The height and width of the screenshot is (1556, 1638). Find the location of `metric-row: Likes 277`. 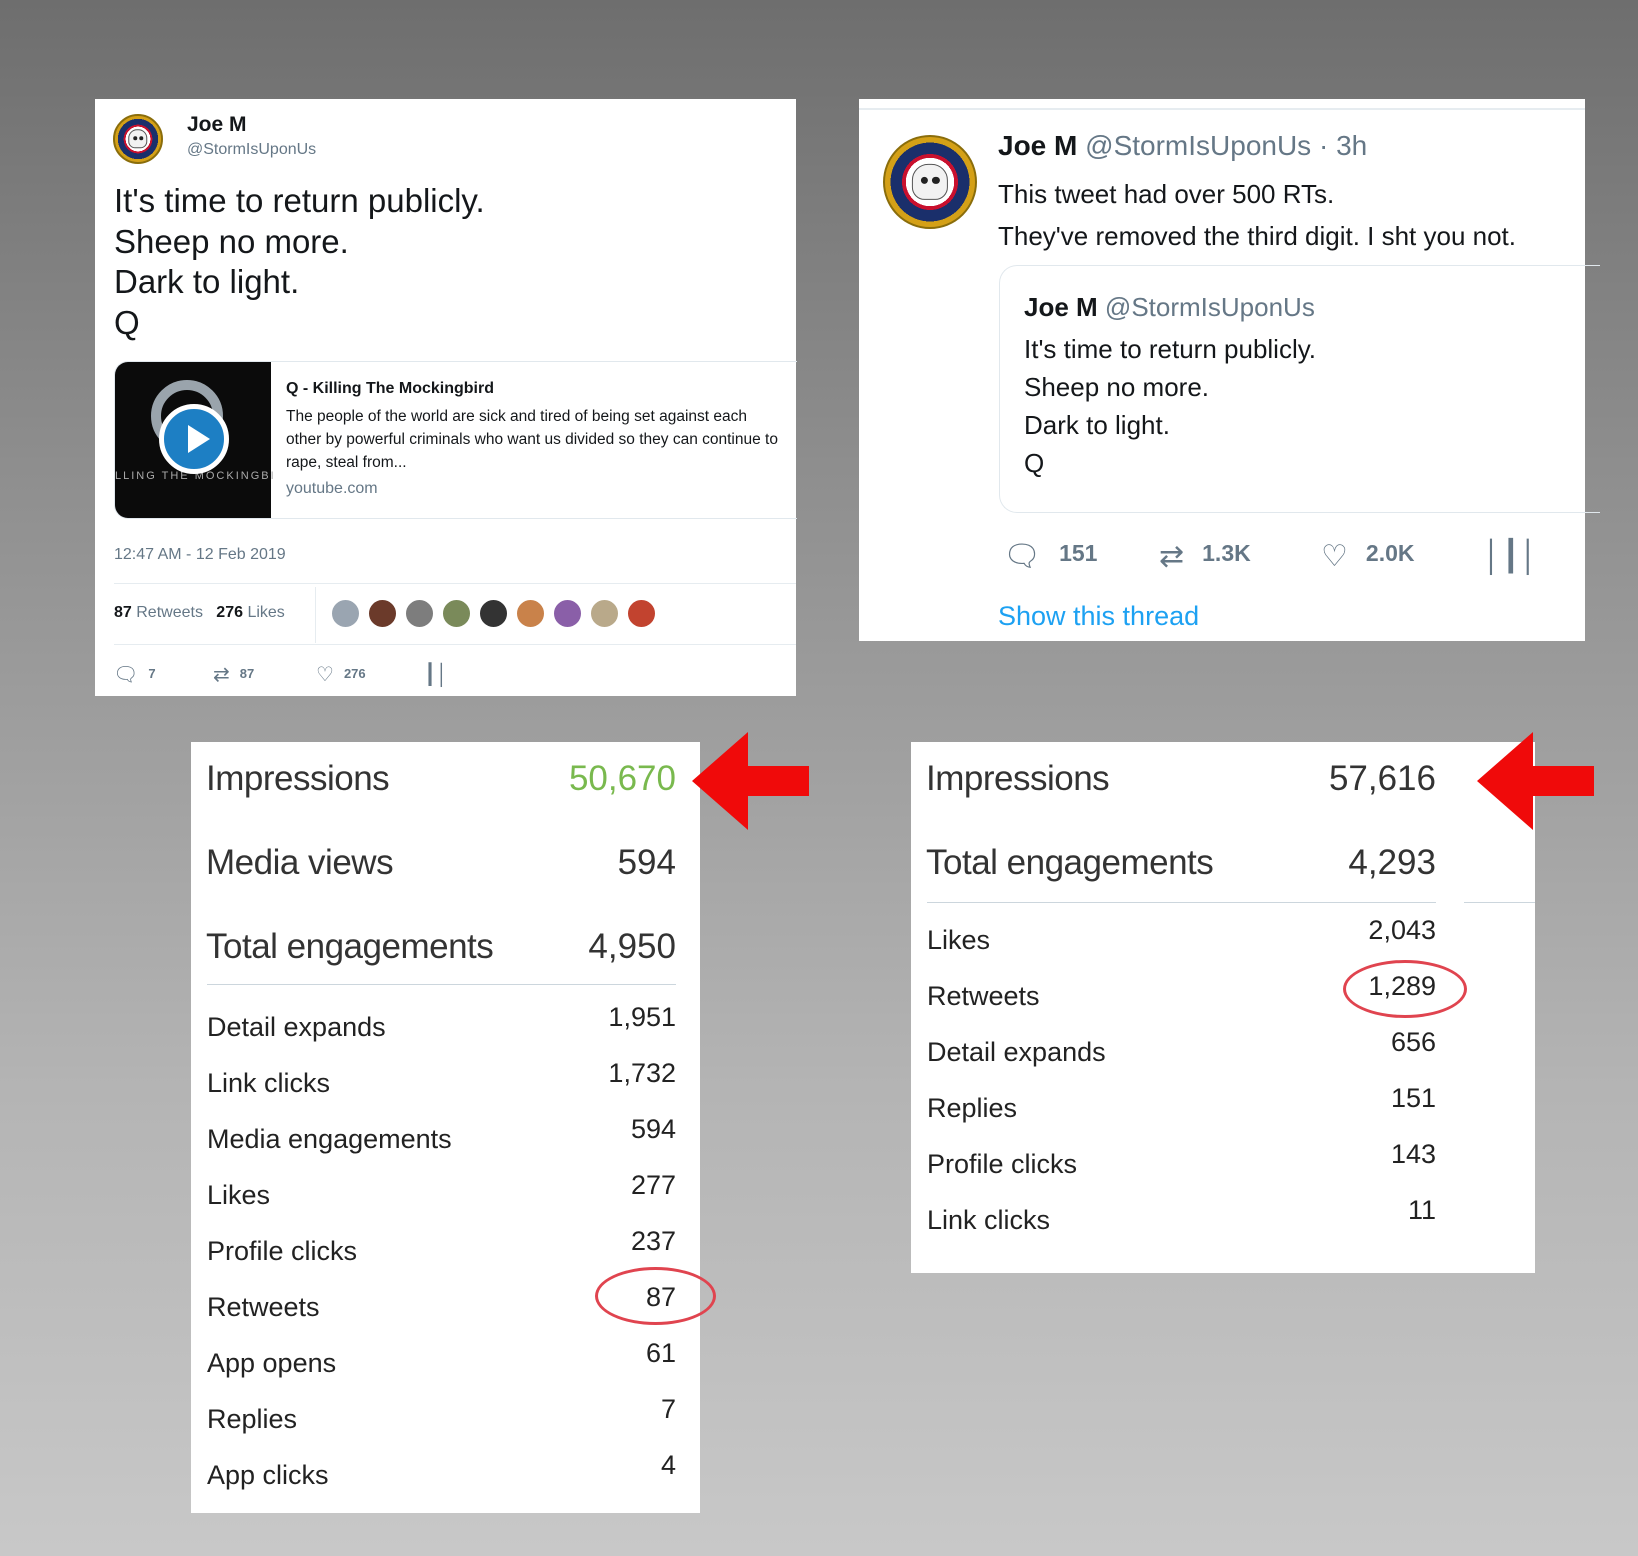

metric-row: Likes 277 is located at coordinates (433, 1191).